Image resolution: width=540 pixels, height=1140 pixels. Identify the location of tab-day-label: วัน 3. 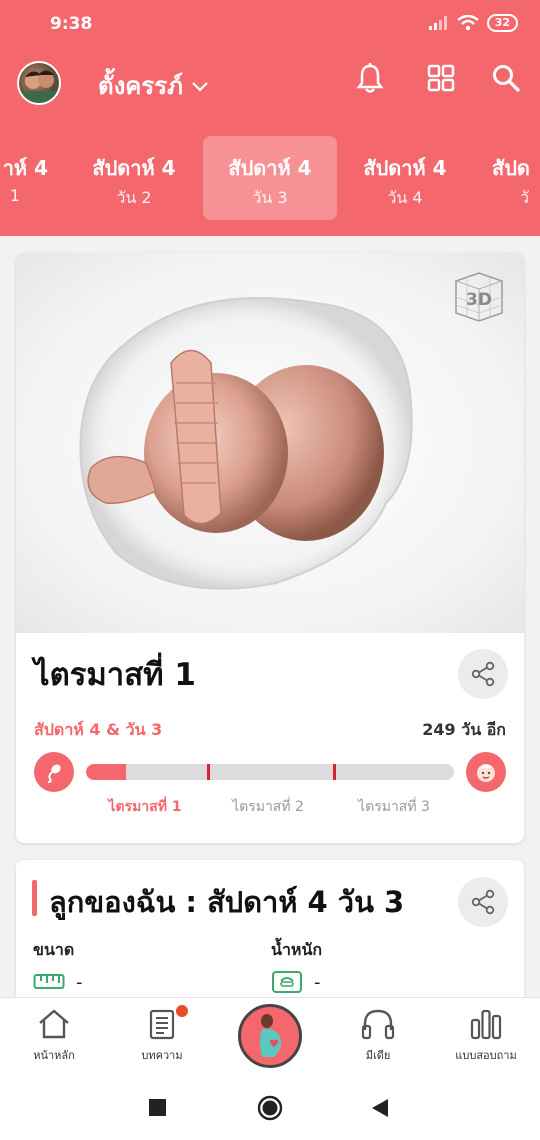
(270, 197).